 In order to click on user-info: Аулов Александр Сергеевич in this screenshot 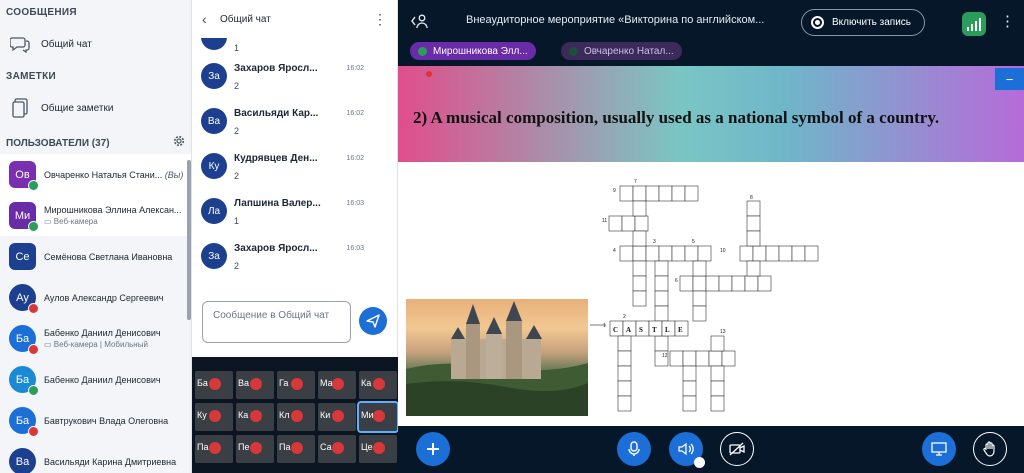, I will do `click(115, 298)`.